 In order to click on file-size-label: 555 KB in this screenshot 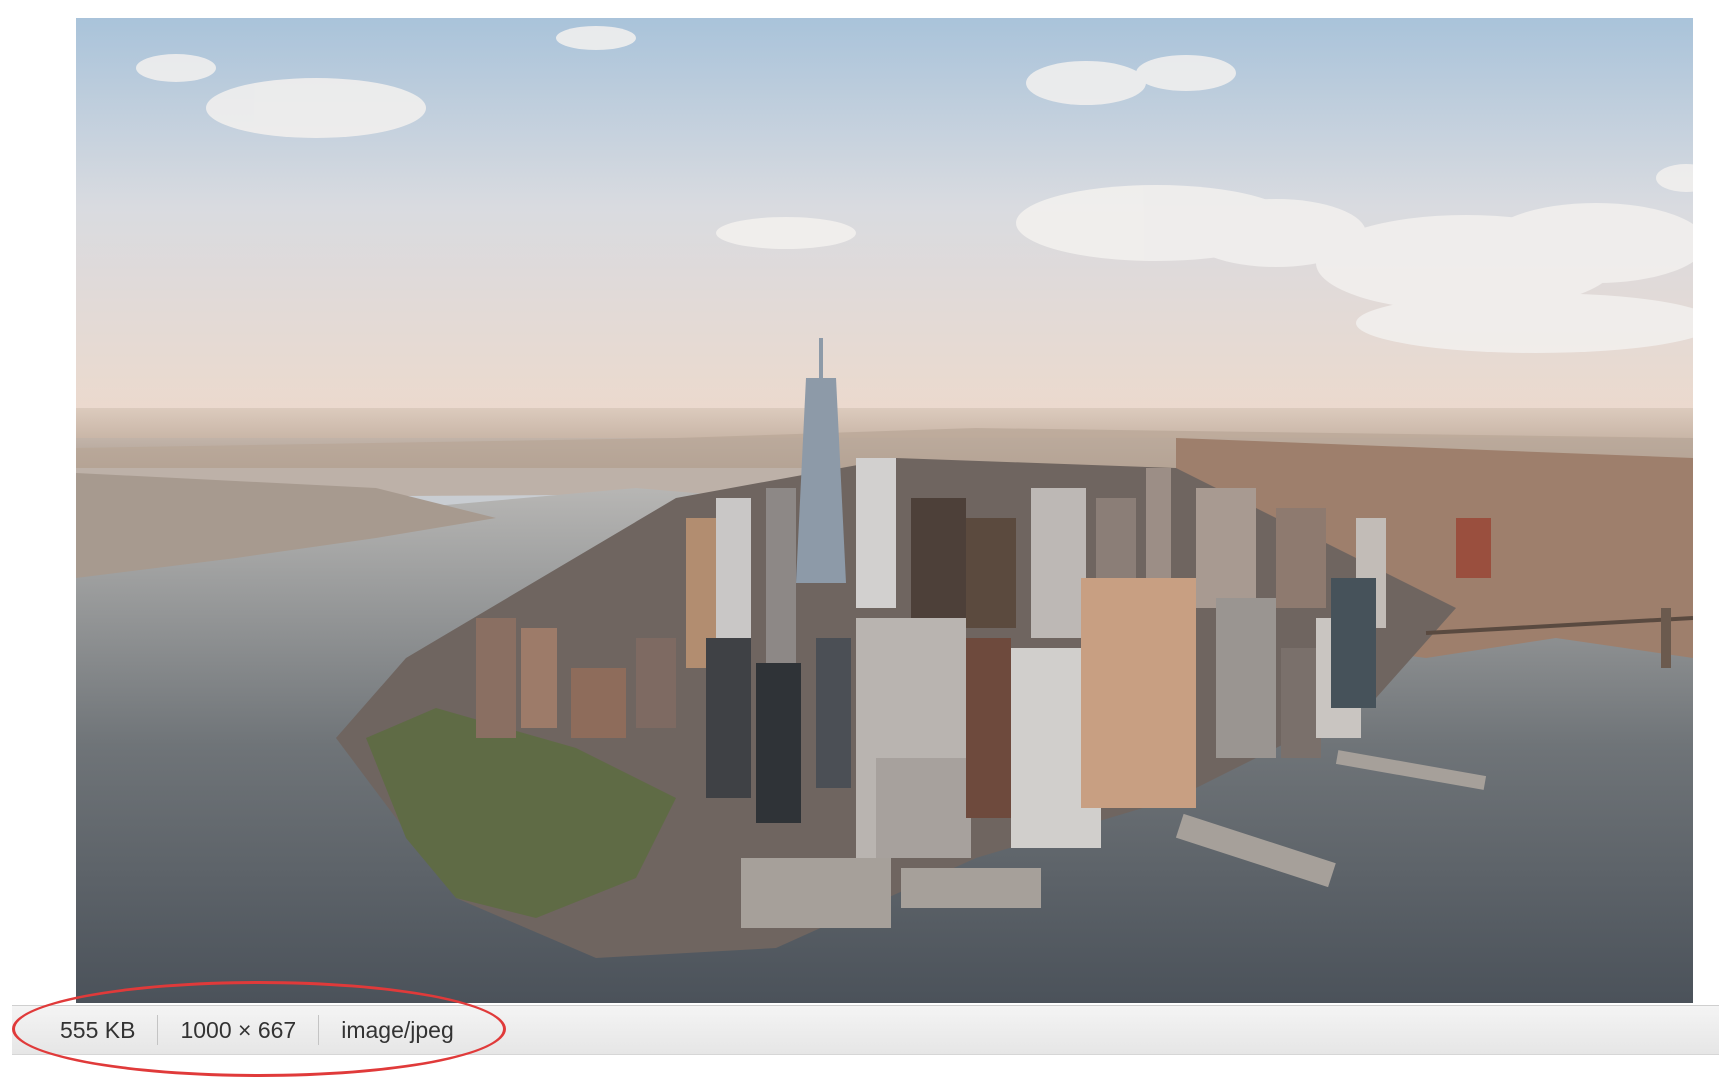, I will do `click(98, 1030)`.